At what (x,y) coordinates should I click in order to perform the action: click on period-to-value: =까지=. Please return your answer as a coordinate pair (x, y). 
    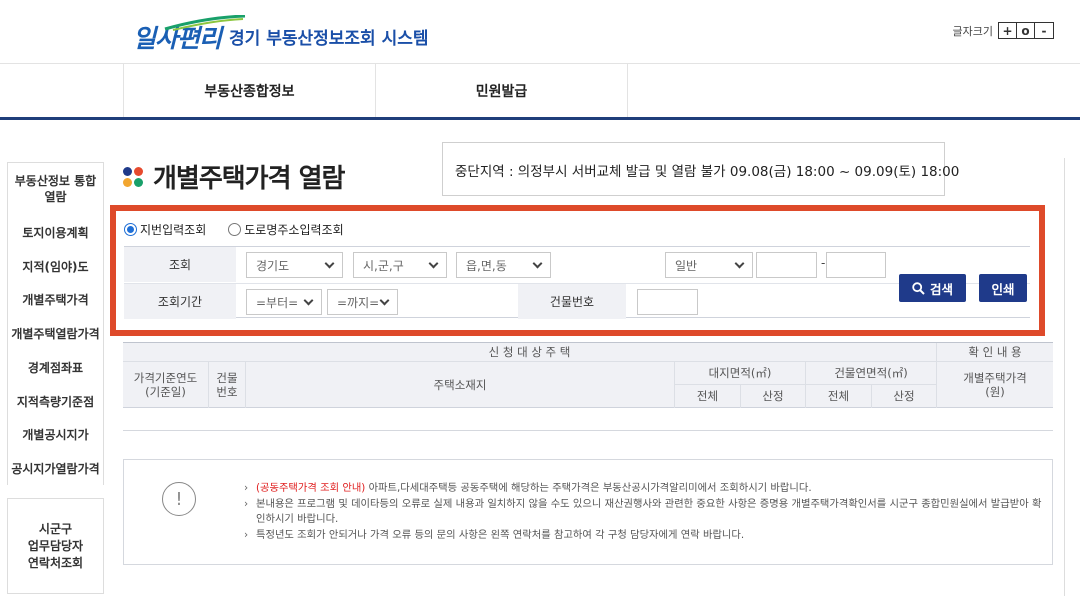
    Looking at the image, I should click on (358, 302).